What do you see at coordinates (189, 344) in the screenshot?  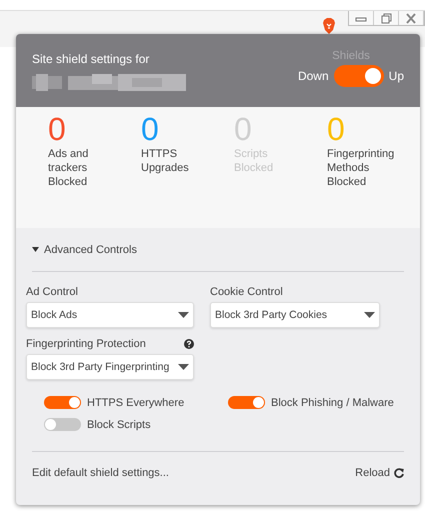 I see `help-icon` at bounding box center [189, 344].